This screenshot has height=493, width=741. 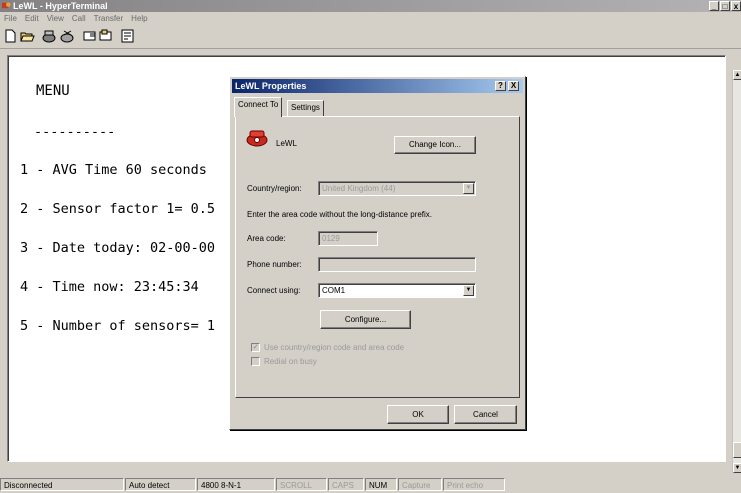 What do you see at coordinates (305, 108) in the screenshot?
I see `tab-settings: Settings` at bounding box center [305, 108].